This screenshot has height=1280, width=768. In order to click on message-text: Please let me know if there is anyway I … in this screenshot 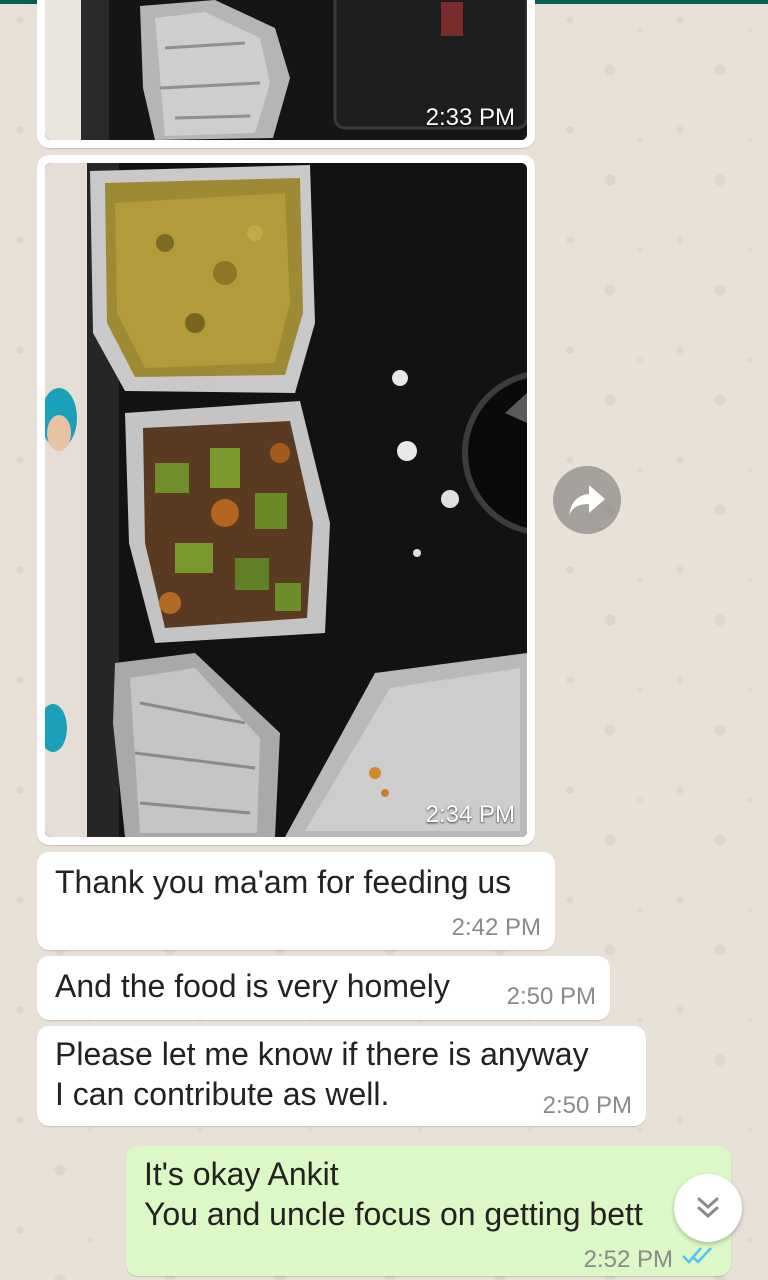, I will do `click(322, 1074)`.